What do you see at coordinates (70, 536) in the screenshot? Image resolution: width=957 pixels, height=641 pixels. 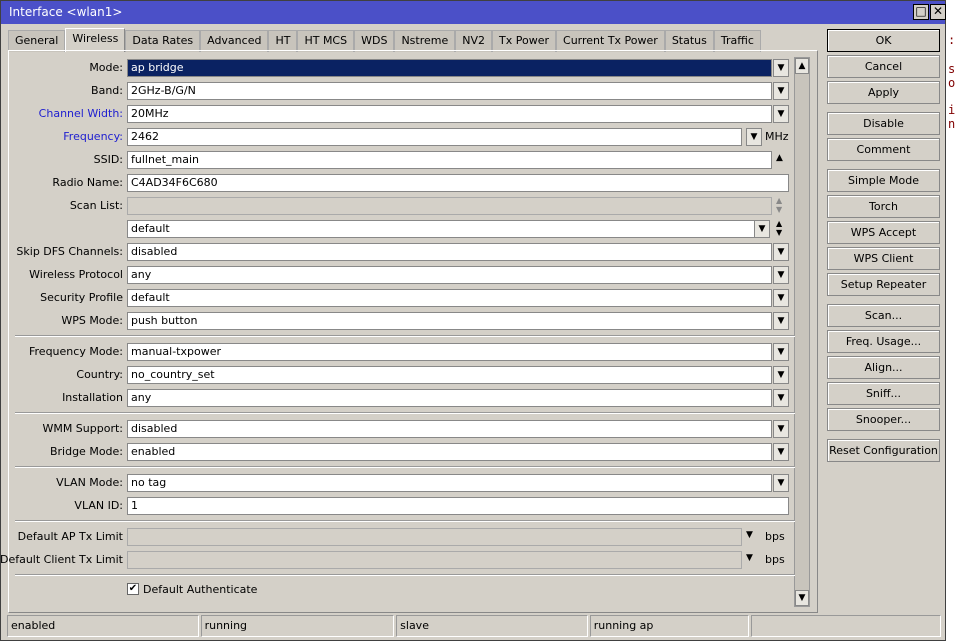 I see `ap-tx-limit-label: Default AP Tx Limit` at bounding box center [70, 536].